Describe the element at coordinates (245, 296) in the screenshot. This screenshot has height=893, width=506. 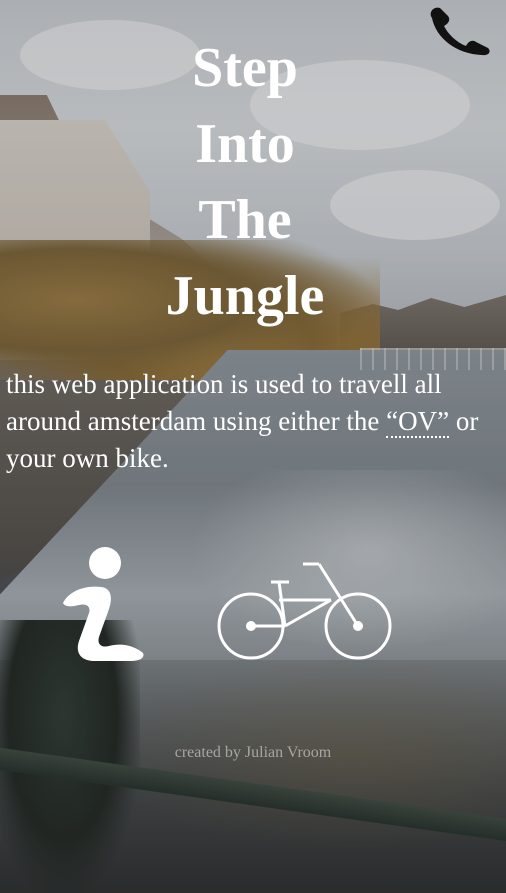
I see `title-line-4: Jungle` at that location.